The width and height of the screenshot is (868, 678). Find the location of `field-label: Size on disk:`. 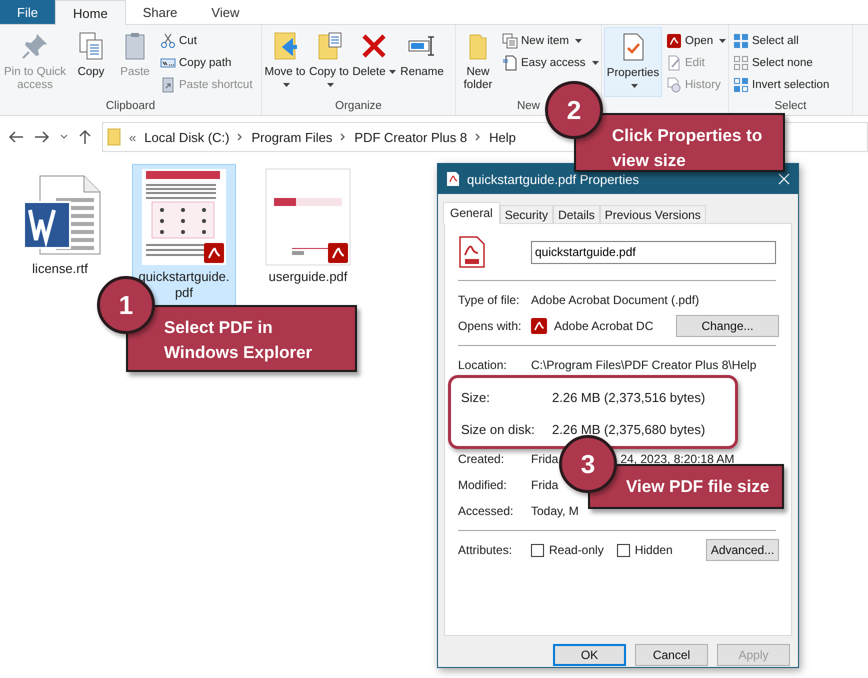

field-label: Size on disk: is located at coordinates (498, 429).